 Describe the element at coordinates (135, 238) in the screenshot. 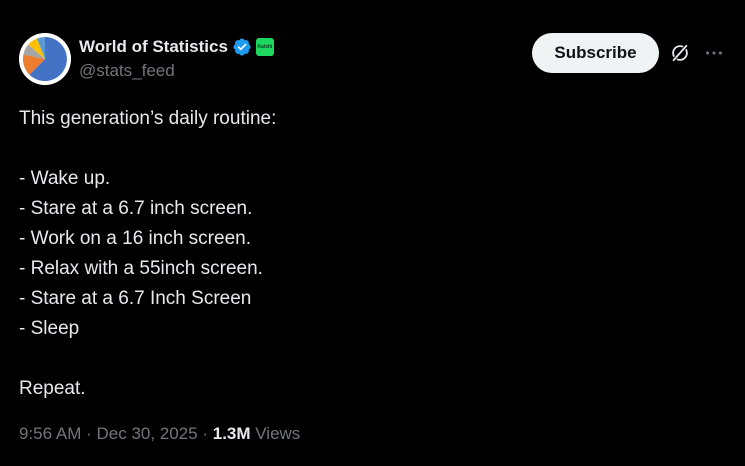

I see `tweet-text-line: - Work on a 16 inch screen.` at that location.